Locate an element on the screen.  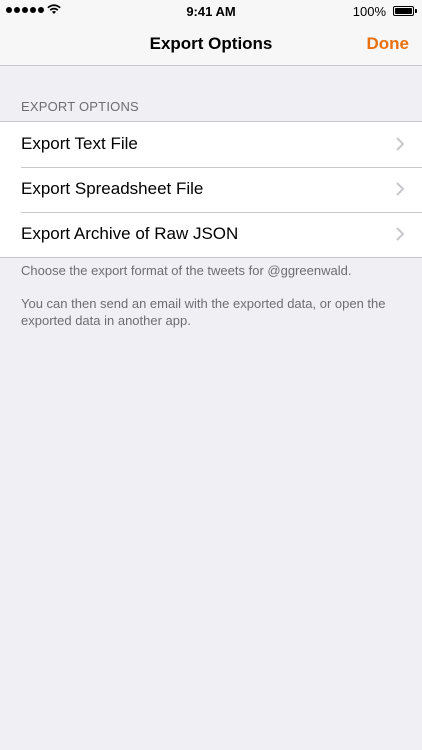
page-title: Export Options is located at coordinates (211, 43).